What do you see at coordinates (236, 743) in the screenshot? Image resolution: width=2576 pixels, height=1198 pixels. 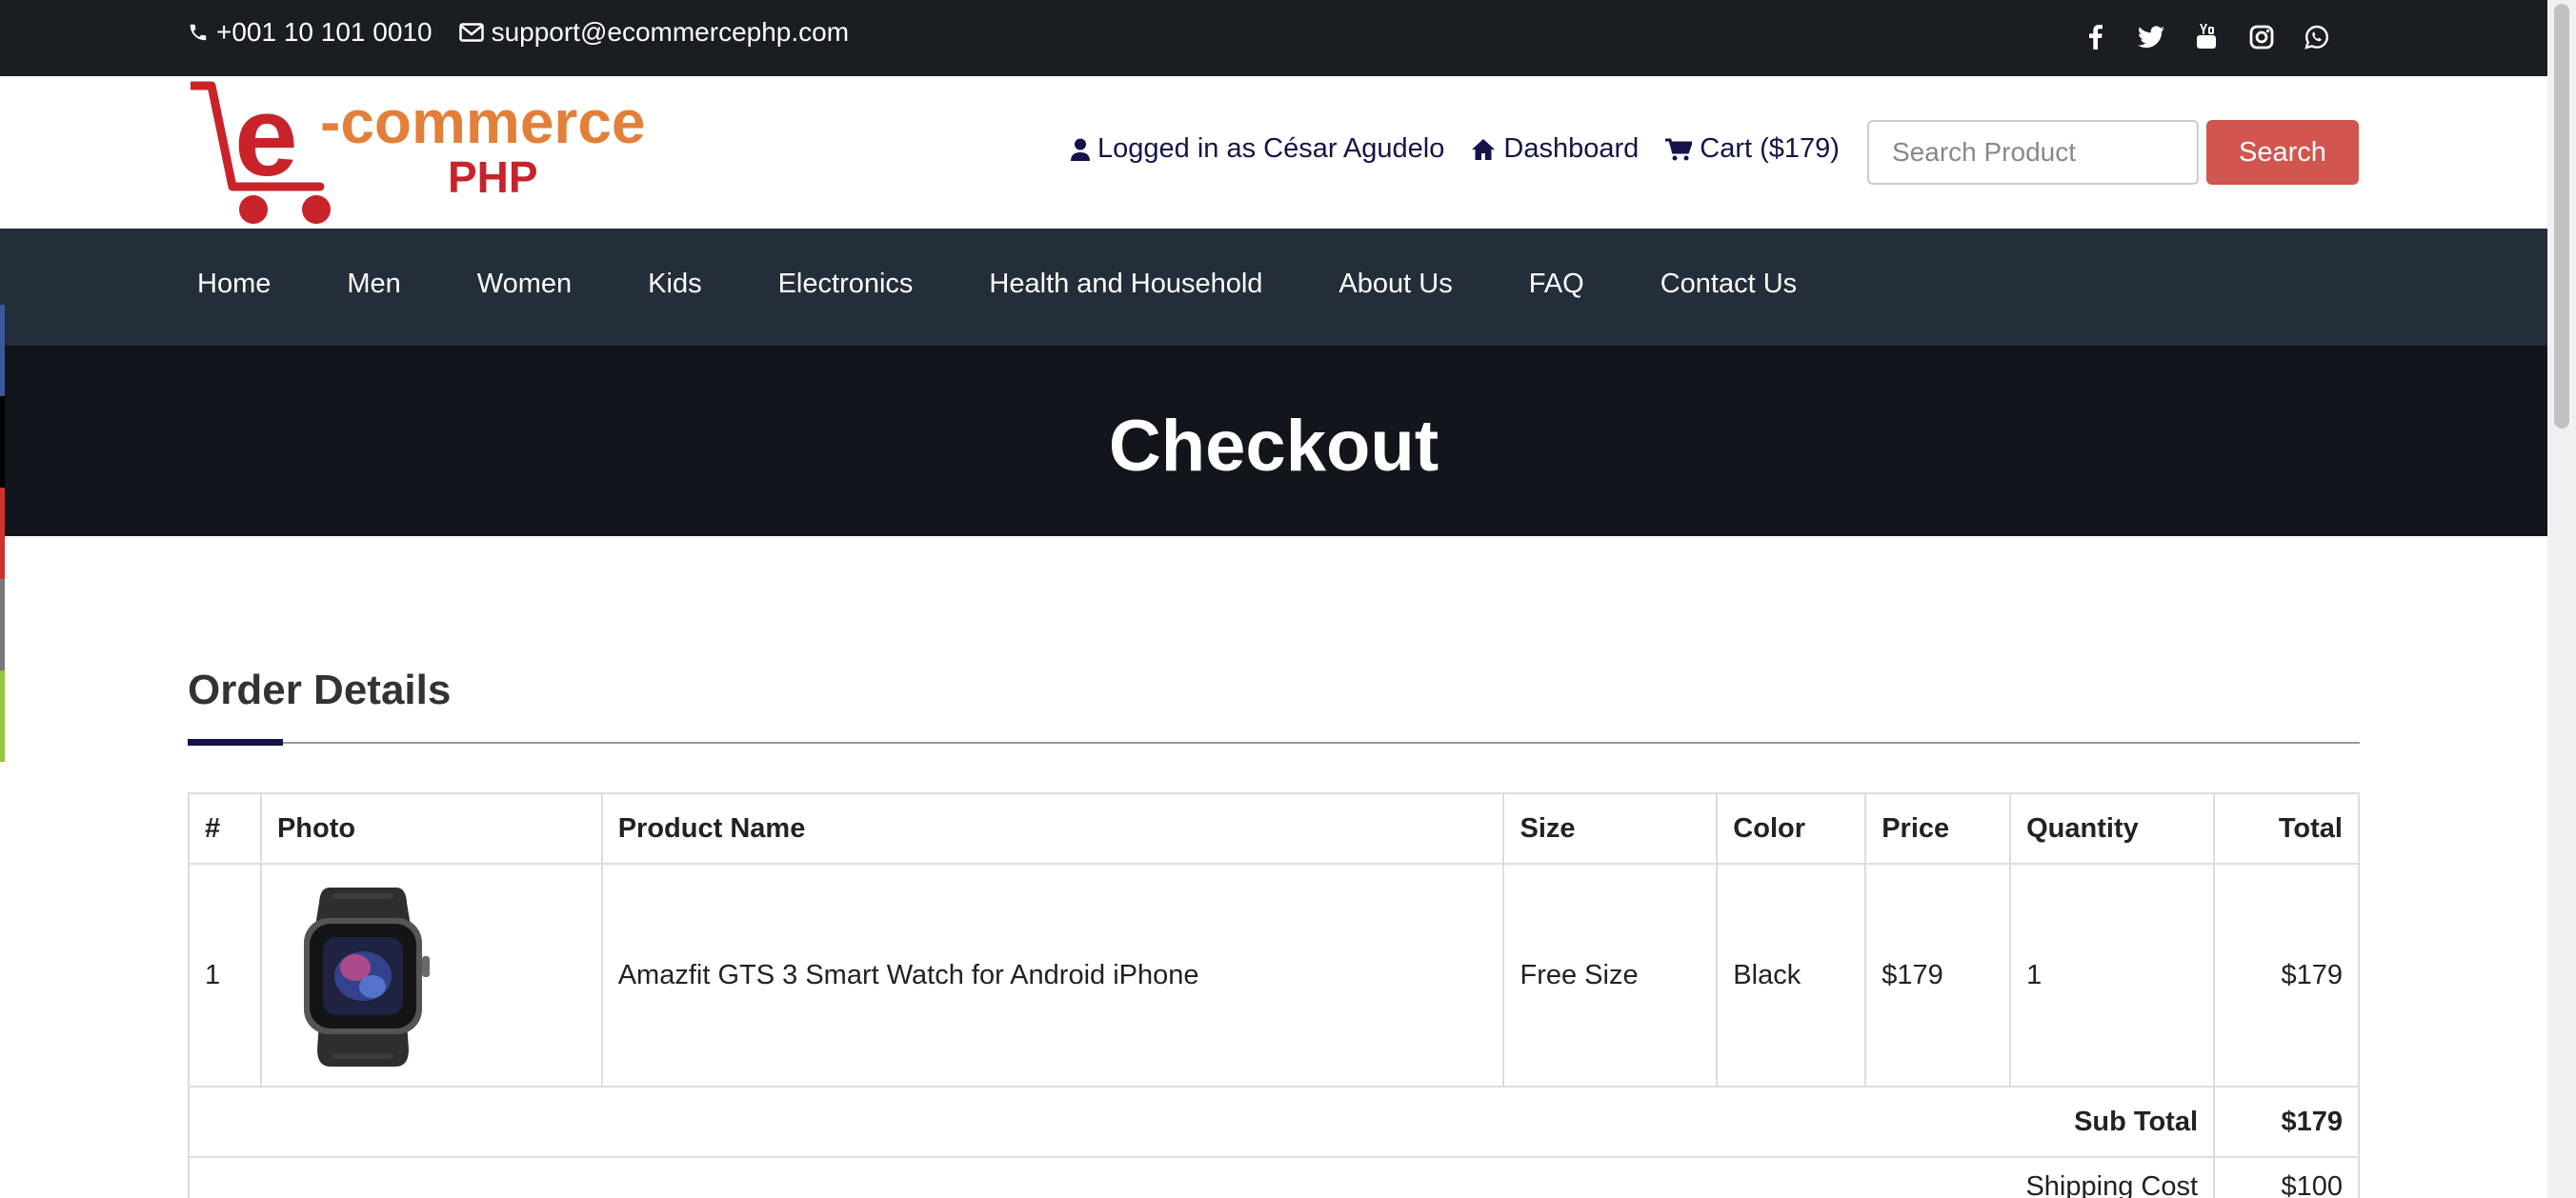 I see `section-accent-bar` at bounding box center [236, 743].